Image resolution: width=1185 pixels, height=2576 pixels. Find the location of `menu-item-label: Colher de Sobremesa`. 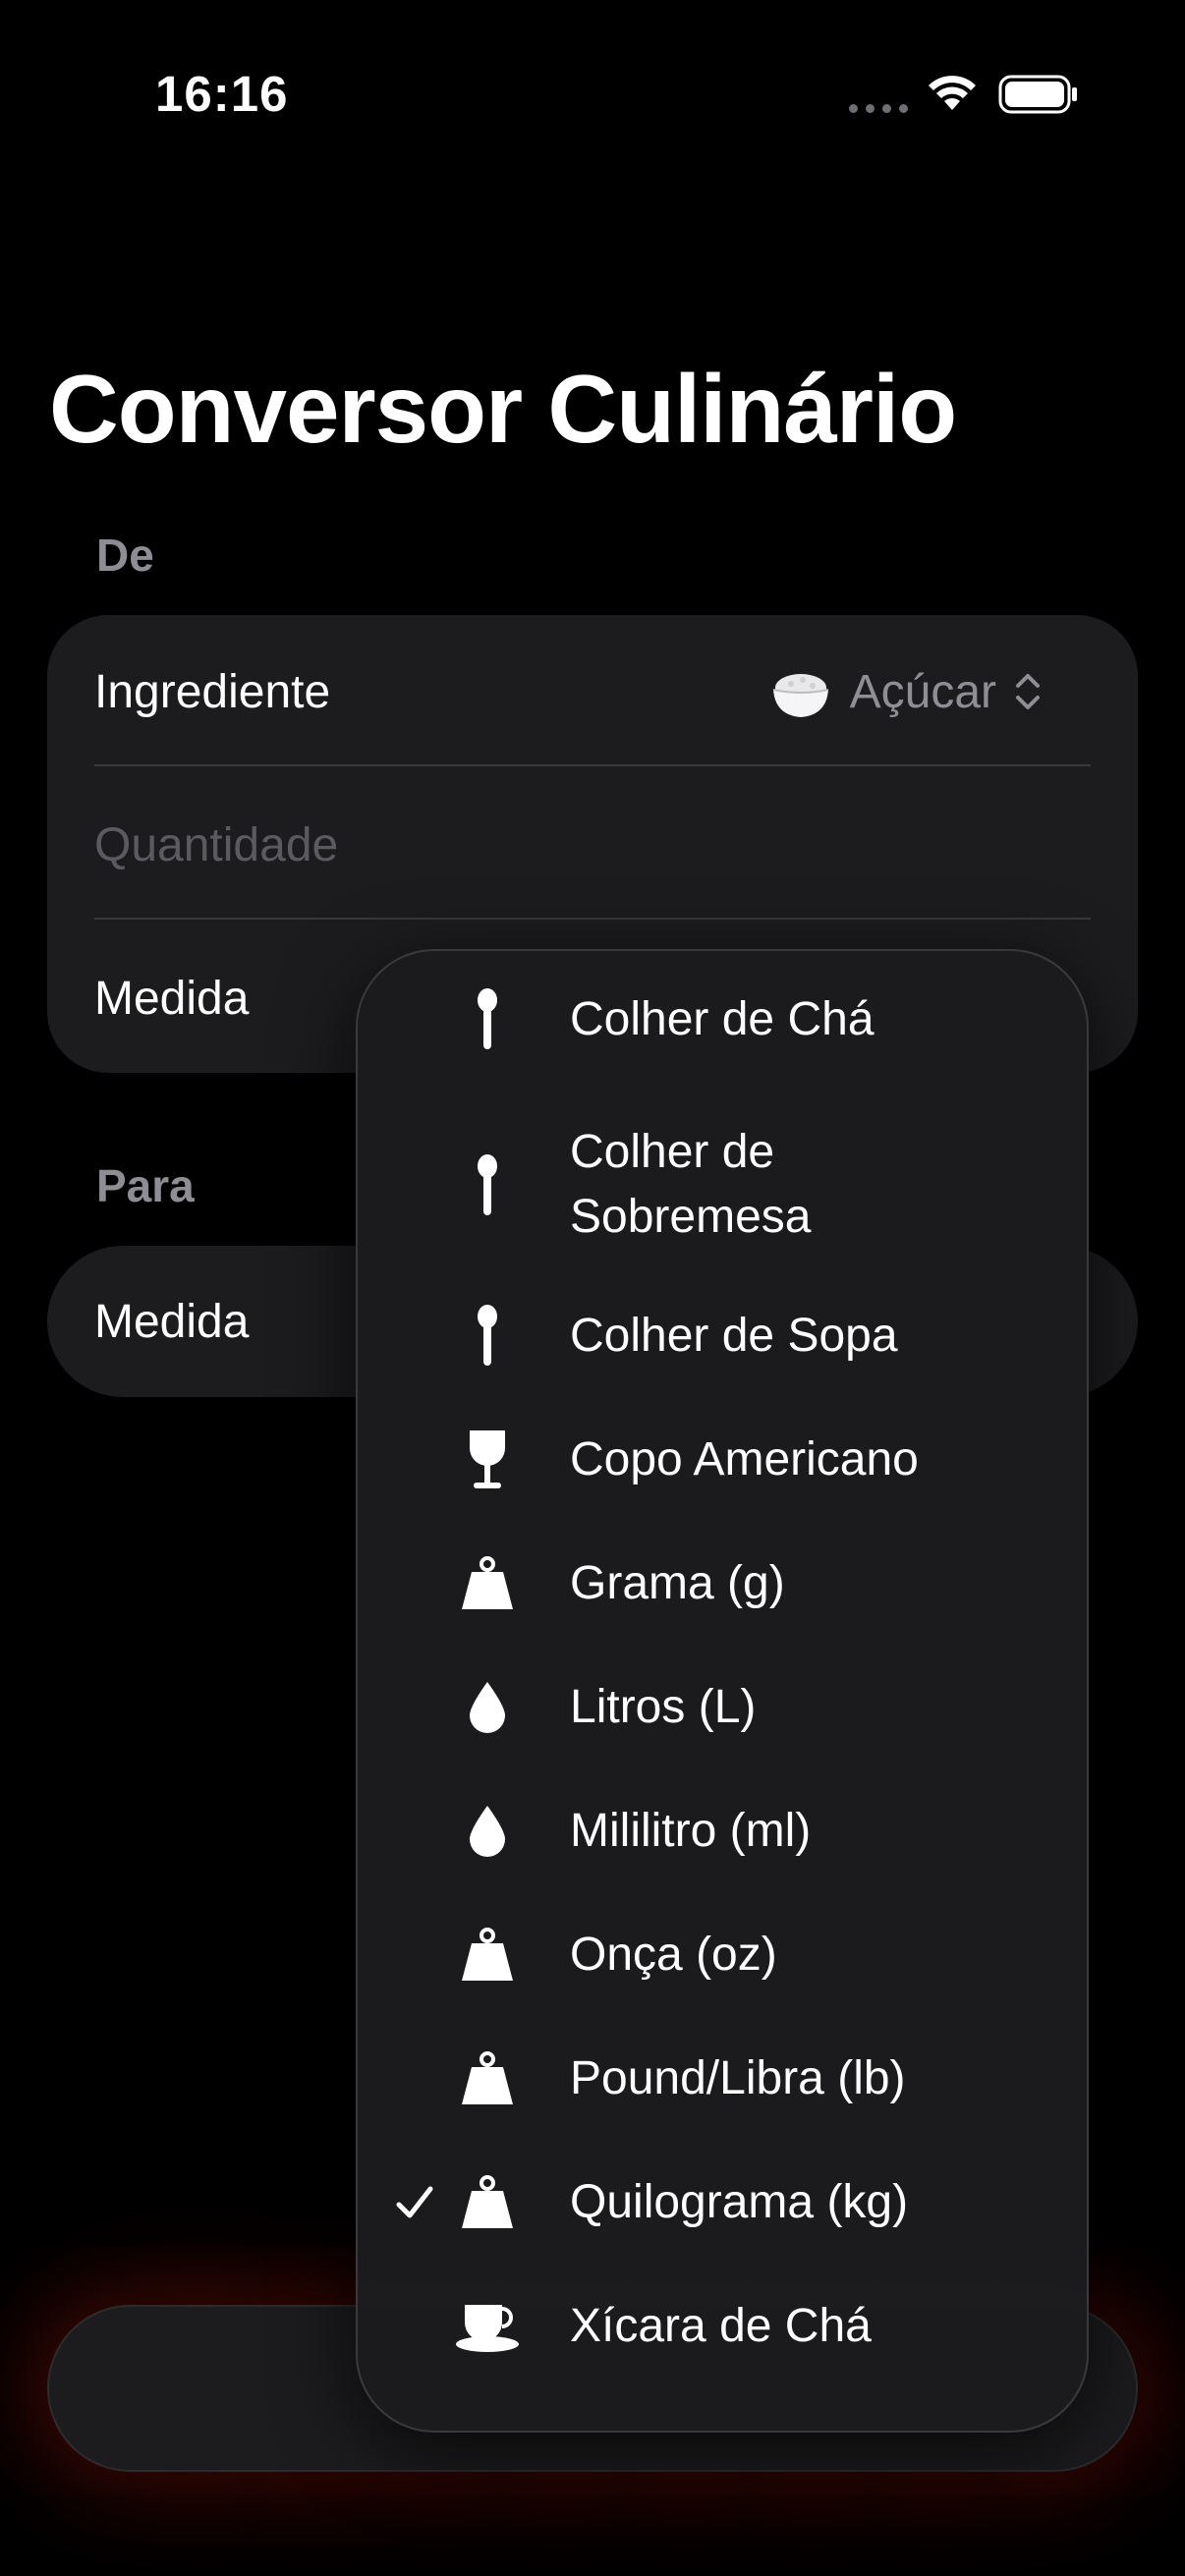

menu-item-label: Colher de Sobremesa is located at coordinates (691, 1184).